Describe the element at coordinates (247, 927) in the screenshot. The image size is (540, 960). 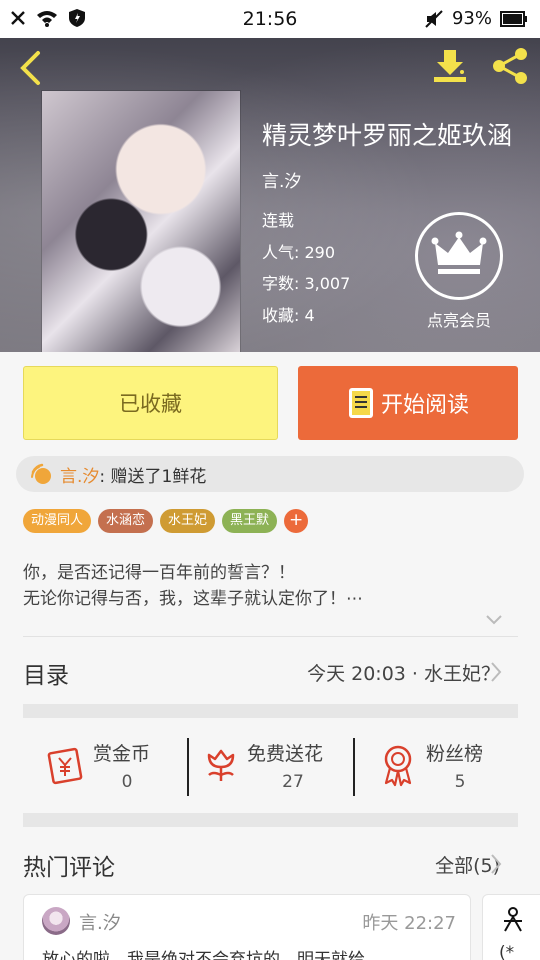
I see `comment-card: 言.汐 昨天 22:27 放心的啦，我是绝对不会弃坑的，明天就给` at that location.